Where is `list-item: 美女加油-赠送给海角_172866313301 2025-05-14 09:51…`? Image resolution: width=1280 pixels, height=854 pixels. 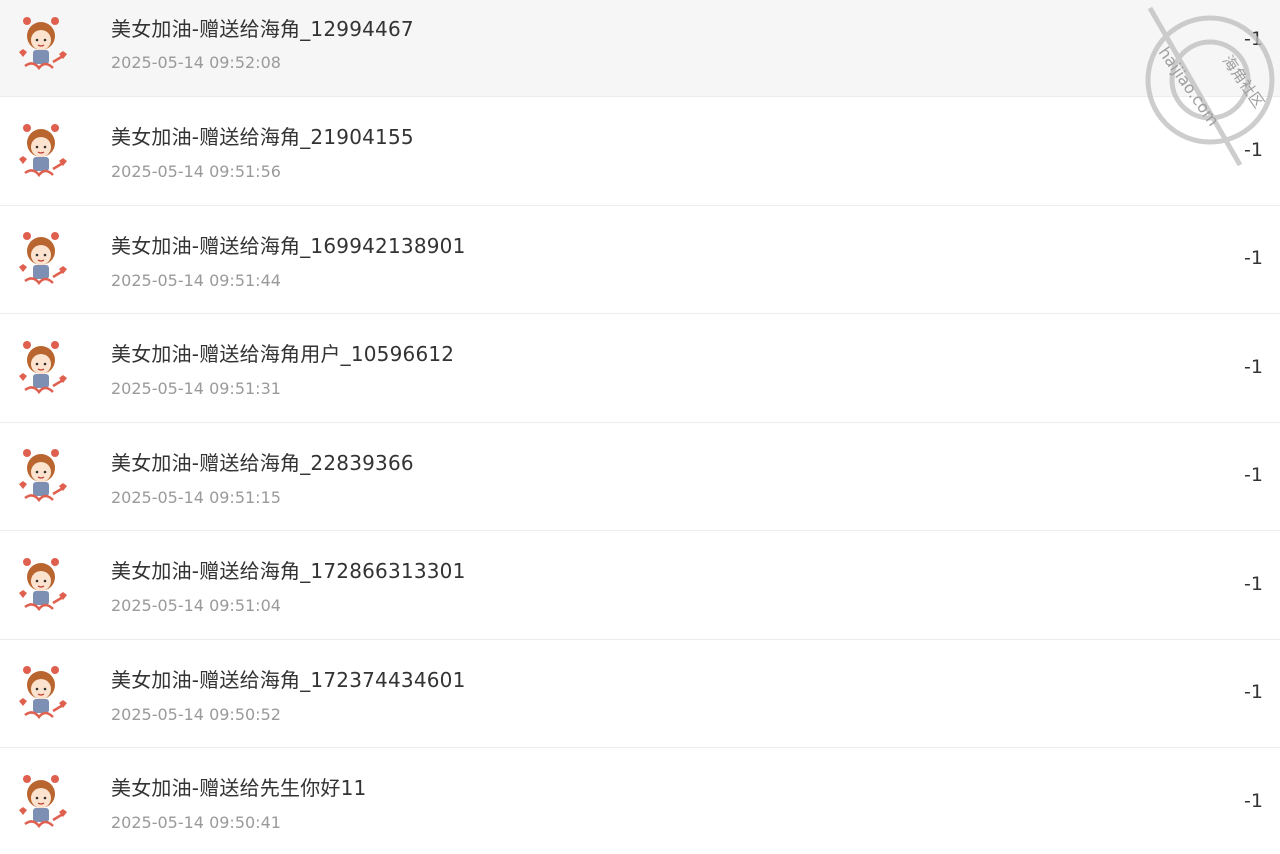 list-item: 美女加油-赠送给海角_172866313301 2025-05-14 09:51… is located at coordinates (640, 585).